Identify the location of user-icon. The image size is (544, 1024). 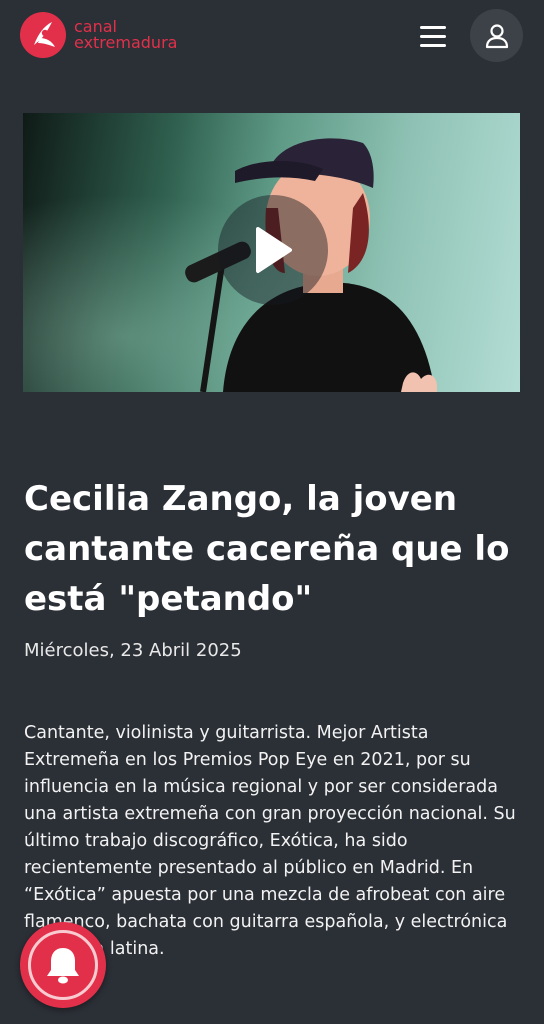
(496, 35).